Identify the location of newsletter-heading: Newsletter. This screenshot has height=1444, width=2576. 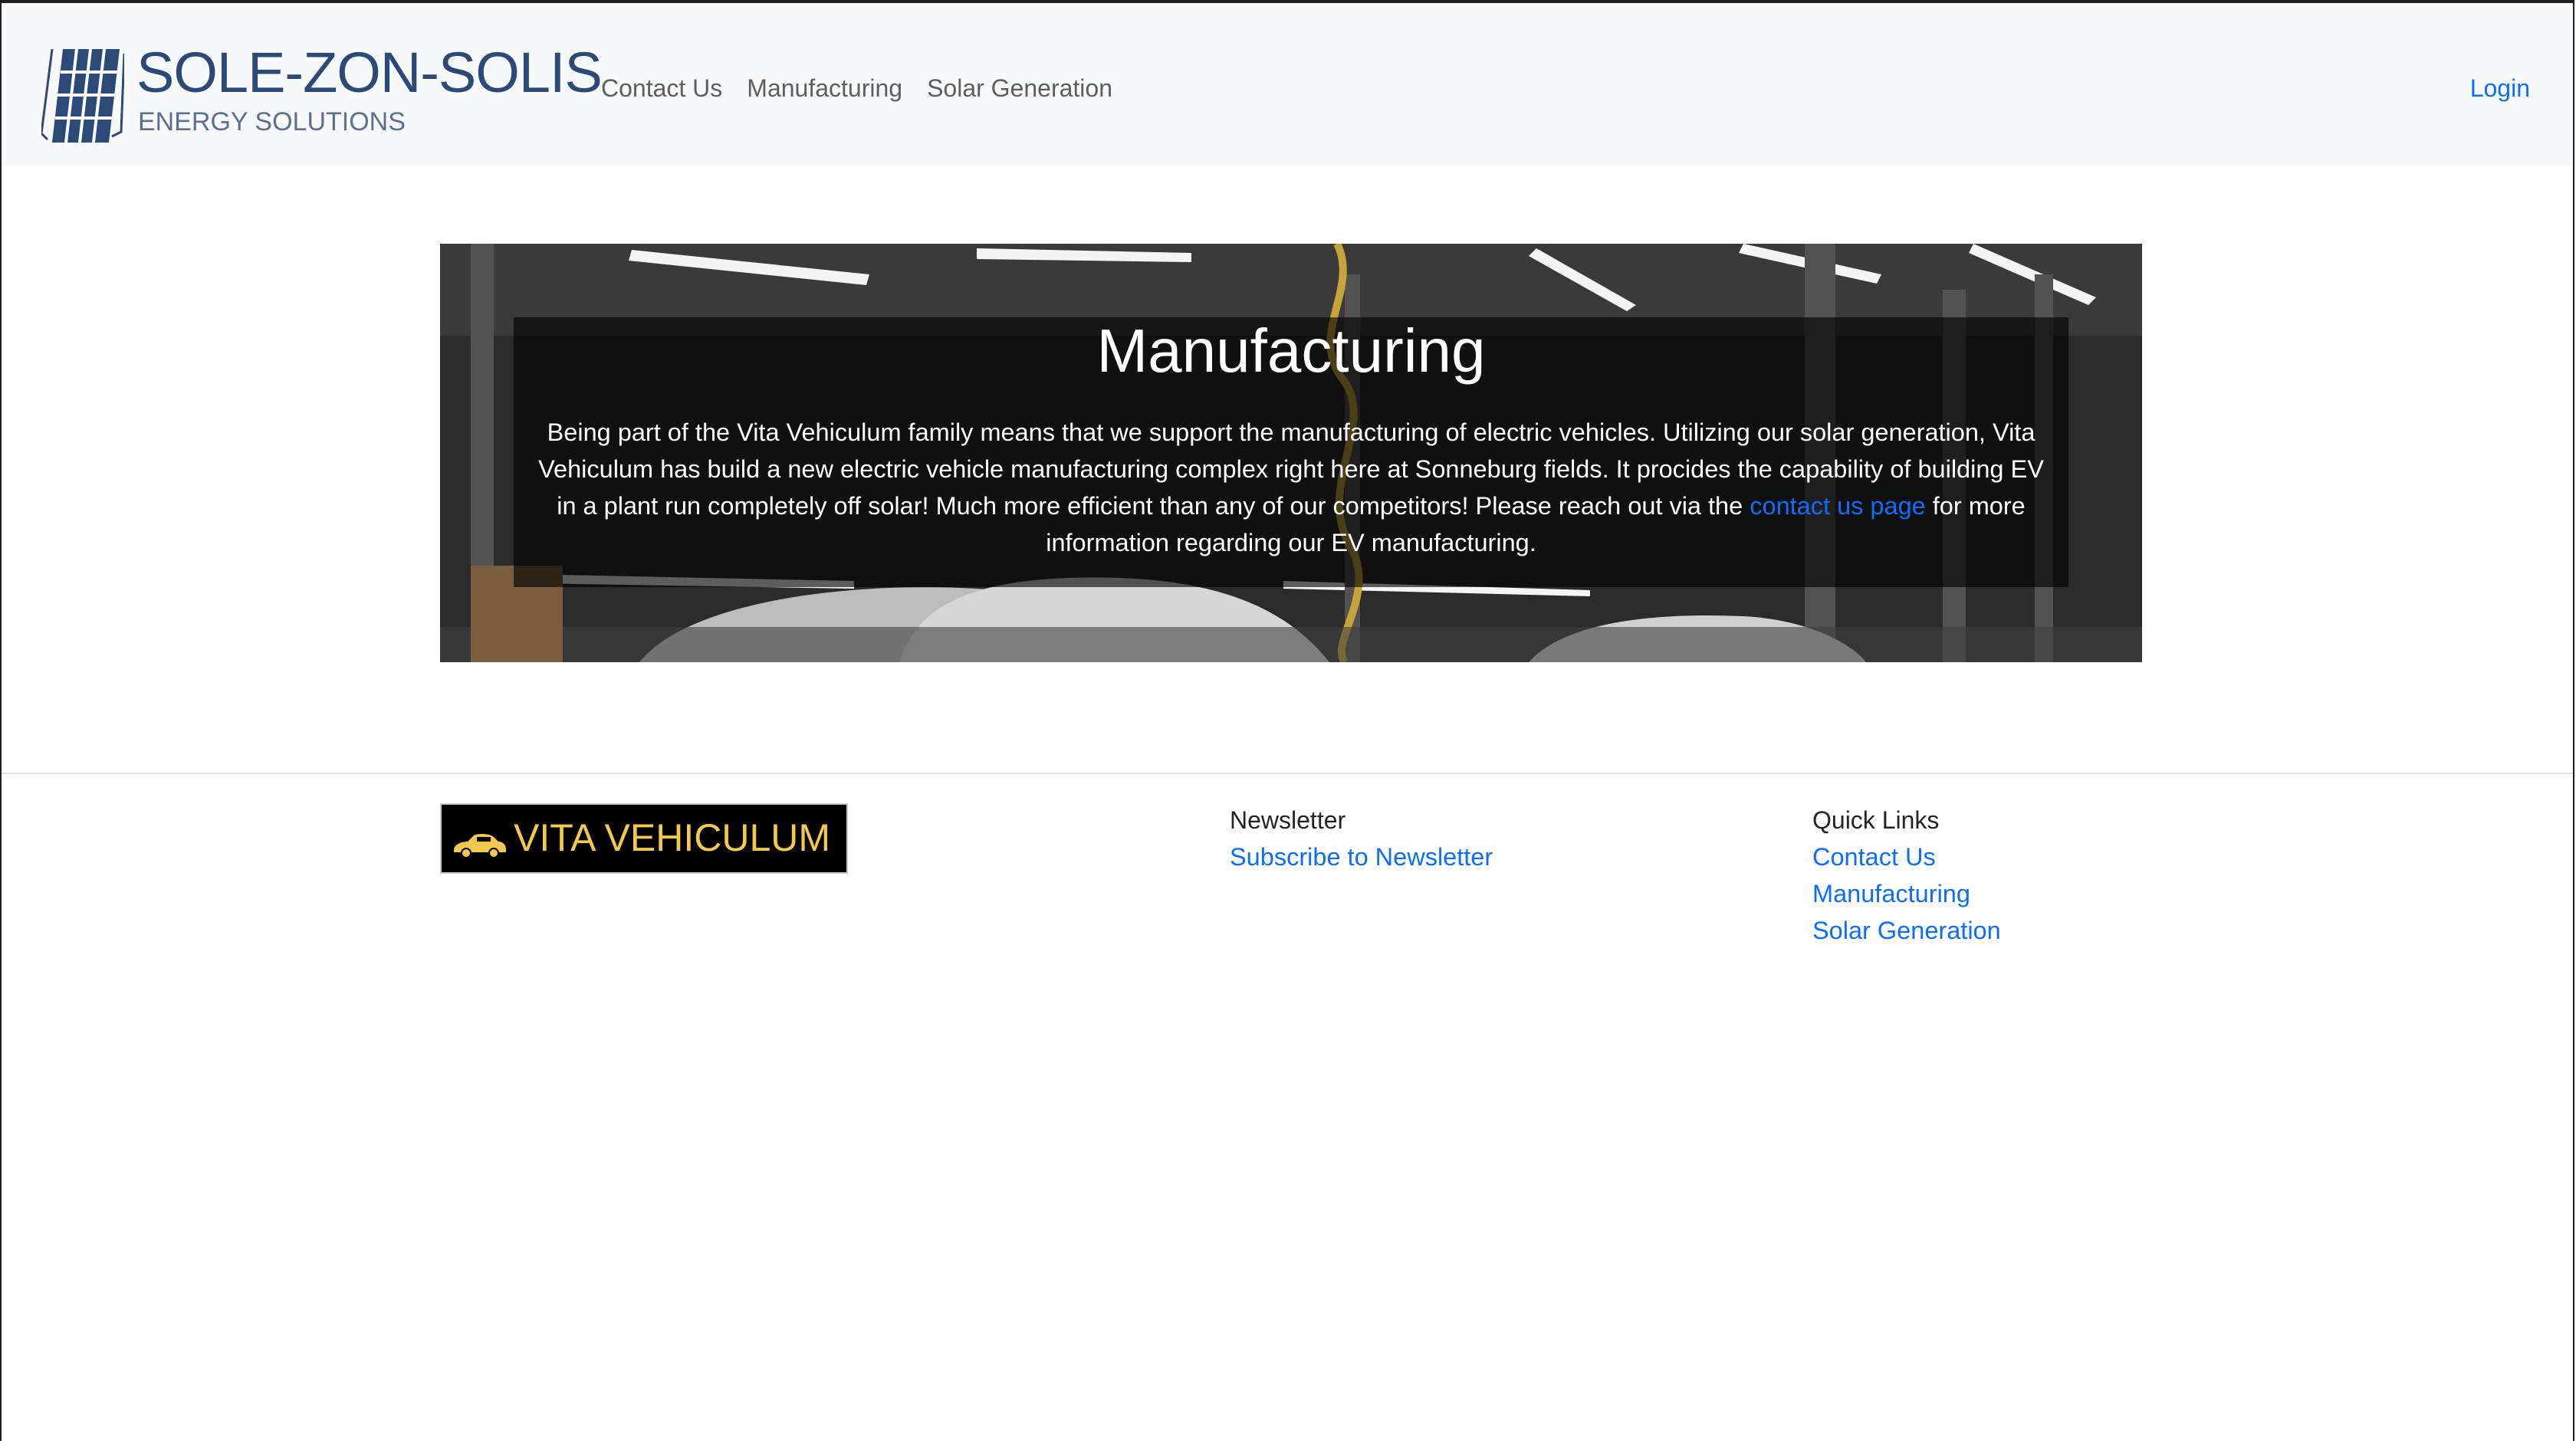
(1288, 820).